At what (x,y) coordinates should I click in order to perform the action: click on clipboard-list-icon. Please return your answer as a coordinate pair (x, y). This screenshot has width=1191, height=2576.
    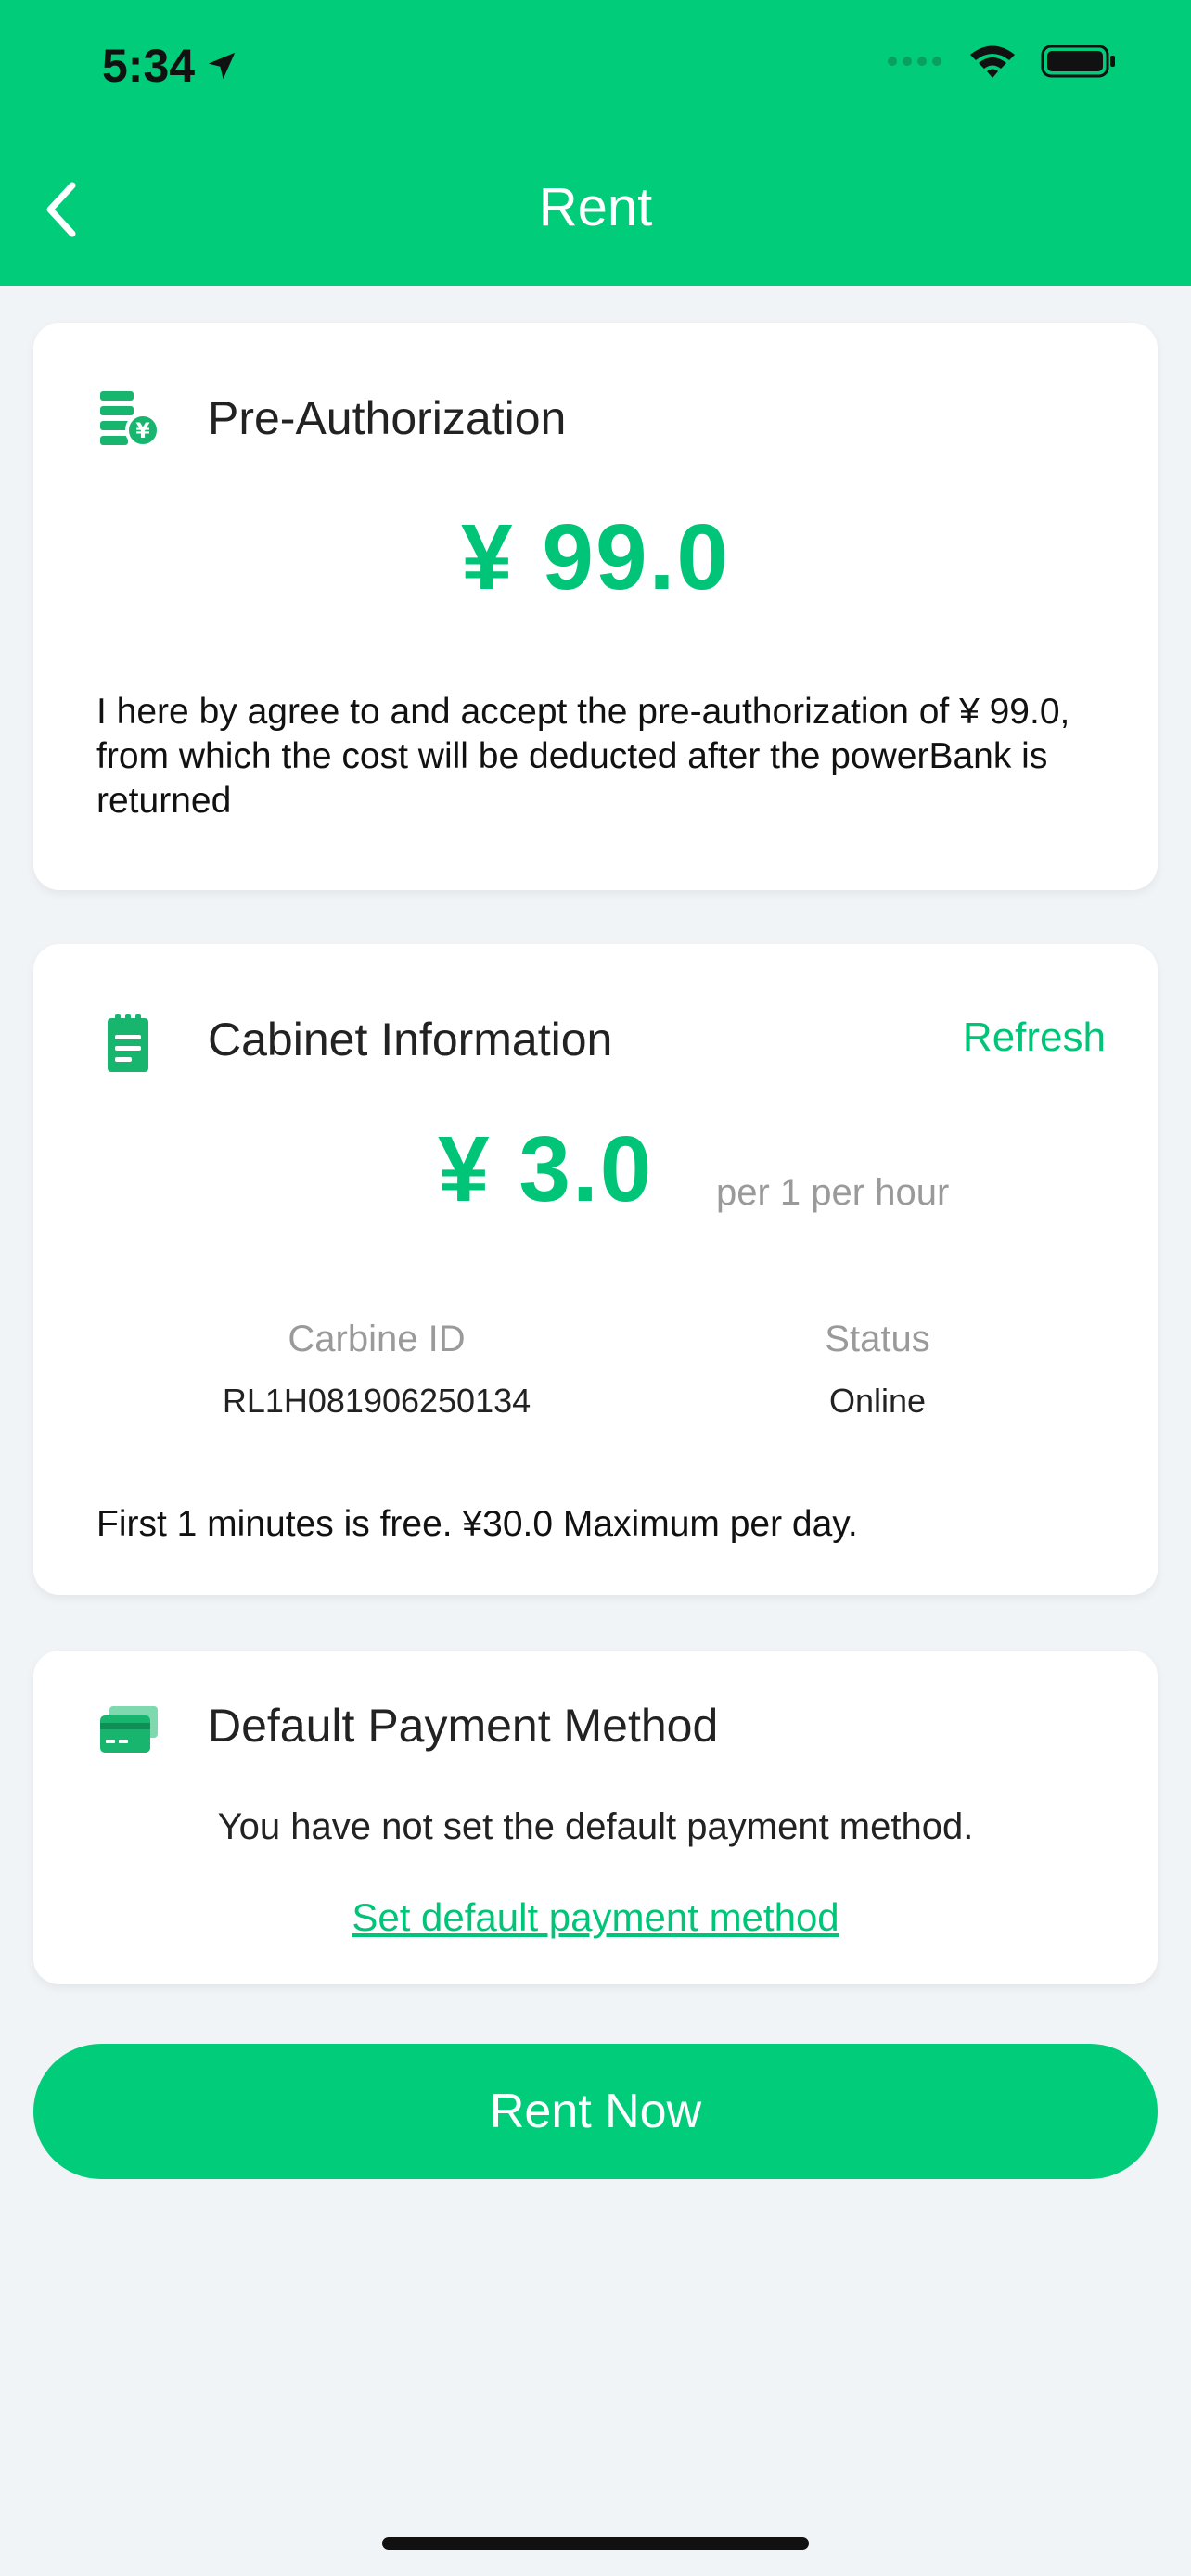
    Looking at the image, I should click on (128, 1043).